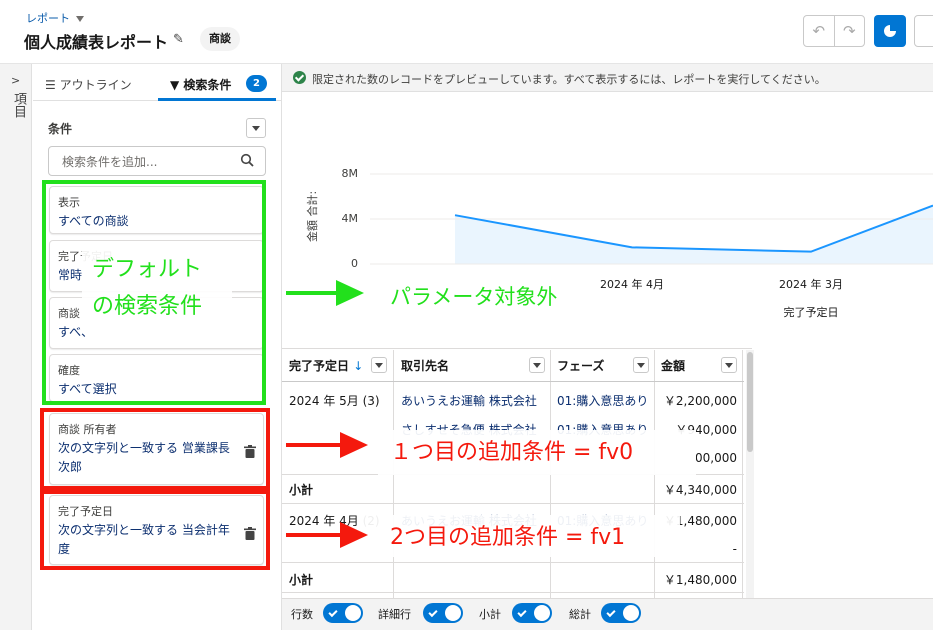 This screenshot has height=630, width=933. Describe the element at coordinates (95, 85) in the screenshot. I see `tab-outline-label: アウトライン` at that location.